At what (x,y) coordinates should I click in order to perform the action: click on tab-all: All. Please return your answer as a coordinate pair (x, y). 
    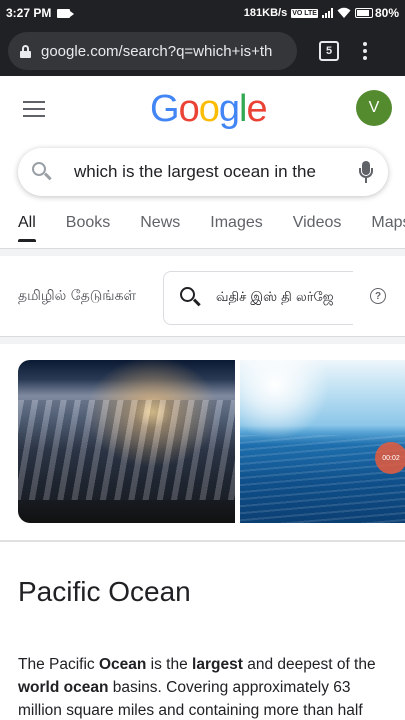
    Looking at the image, I should click on (27, 226).